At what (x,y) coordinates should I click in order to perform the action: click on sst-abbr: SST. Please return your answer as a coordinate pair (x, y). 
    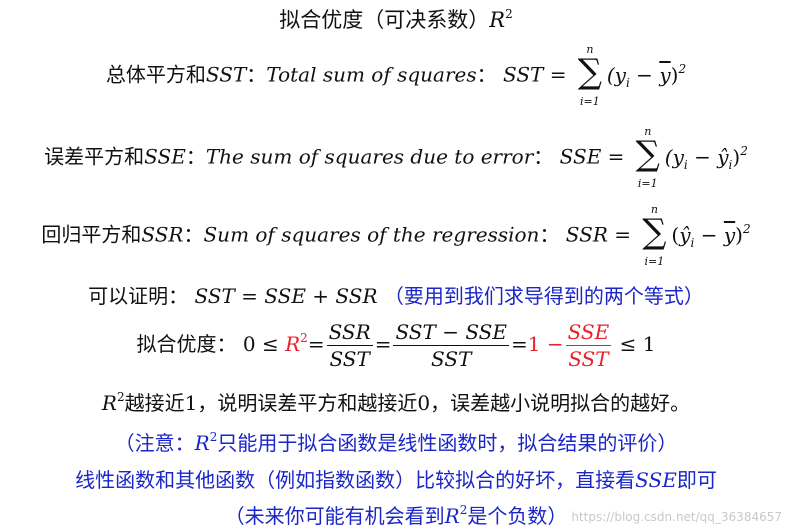
    Looking at the image, I should click on (226, 74).